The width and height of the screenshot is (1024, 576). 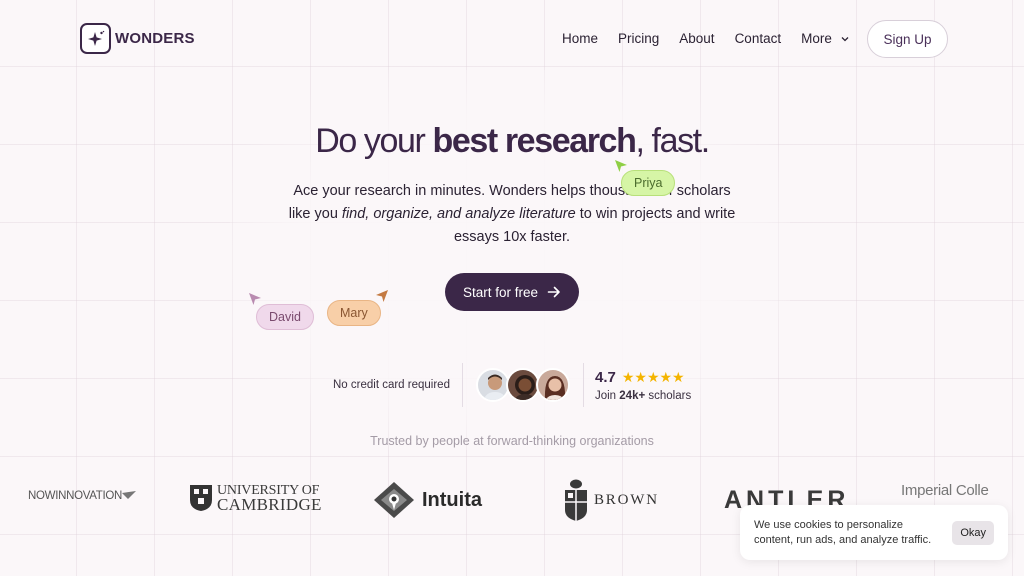 I want to click on org-name: BROWN, so click(x=626, y=499).